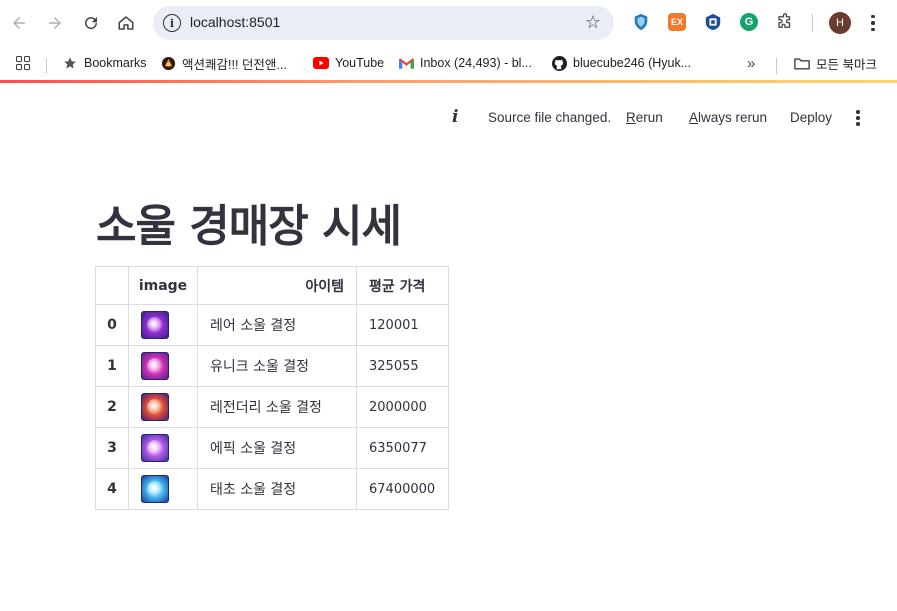 Image resolution: width=897 pixels, height=611 pixels. I want to click on folder-icon, so click(802, 63).